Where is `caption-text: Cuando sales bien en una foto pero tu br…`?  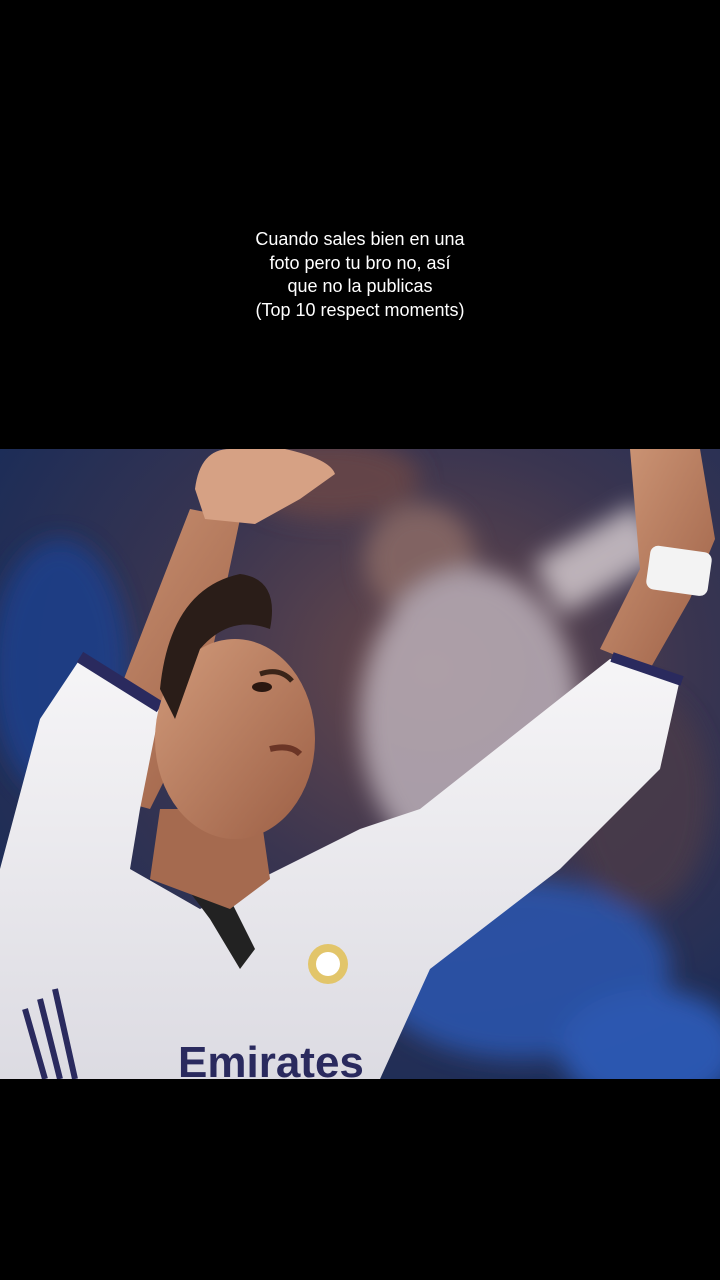
caption-text: Cuando sales bien en una foto pero tu br… is located at coordinates (360, 275).